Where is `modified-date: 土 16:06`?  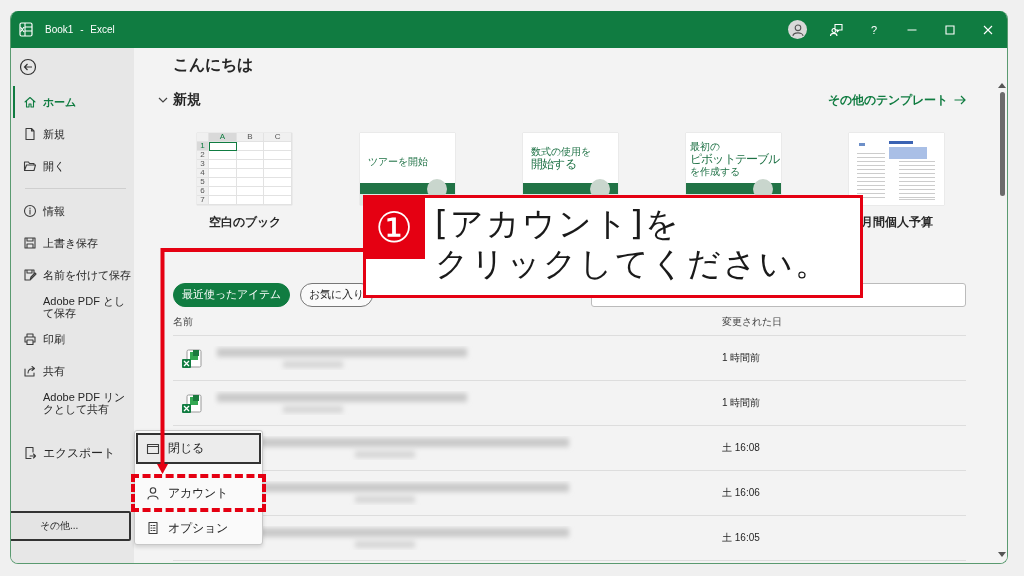
modified-date: 土 16:06 is located at coordinates (741, 493).